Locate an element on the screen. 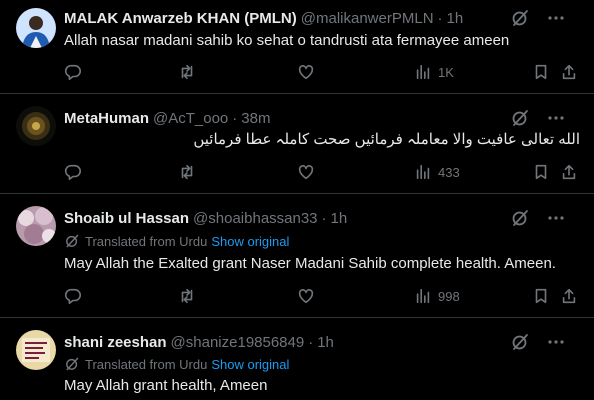  author-name: shani zeeshan is located at coordinates (115, 342).